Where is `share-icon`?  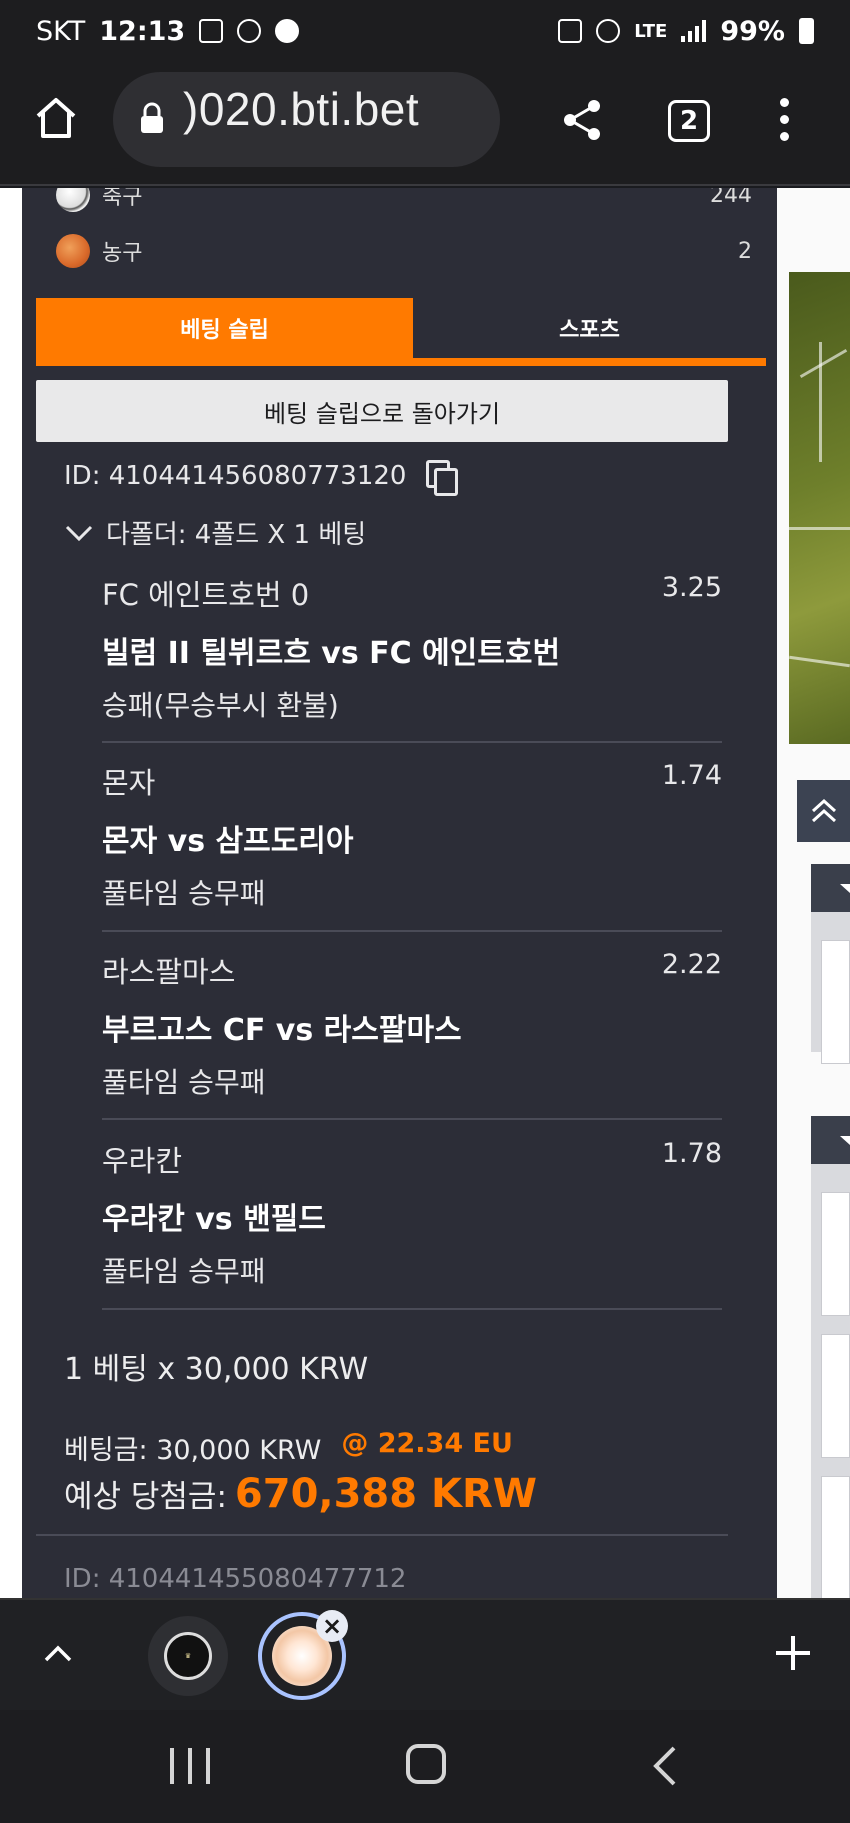
share-icon is located at coordinates (582, 120).